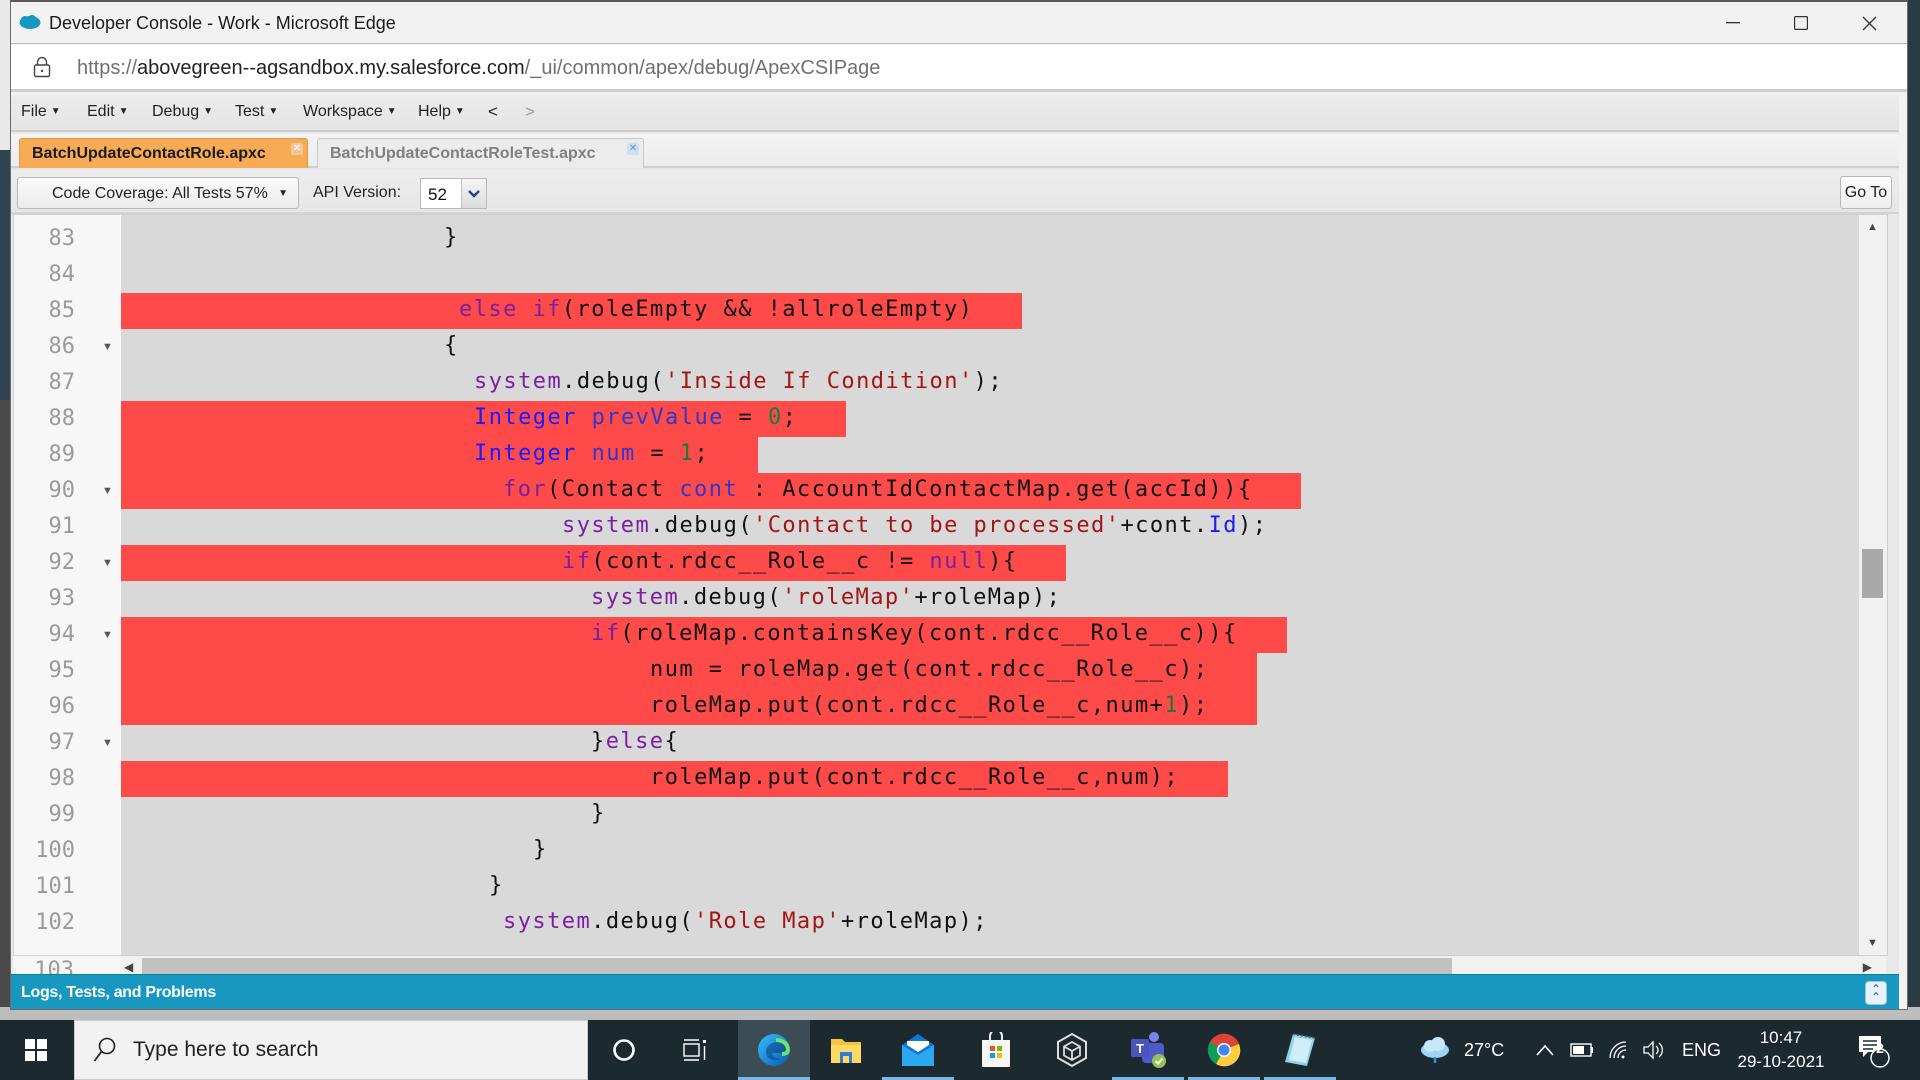 The image size is (1920, 1080). I want to click on weather-cloud-icon, so click(1435, 1050).